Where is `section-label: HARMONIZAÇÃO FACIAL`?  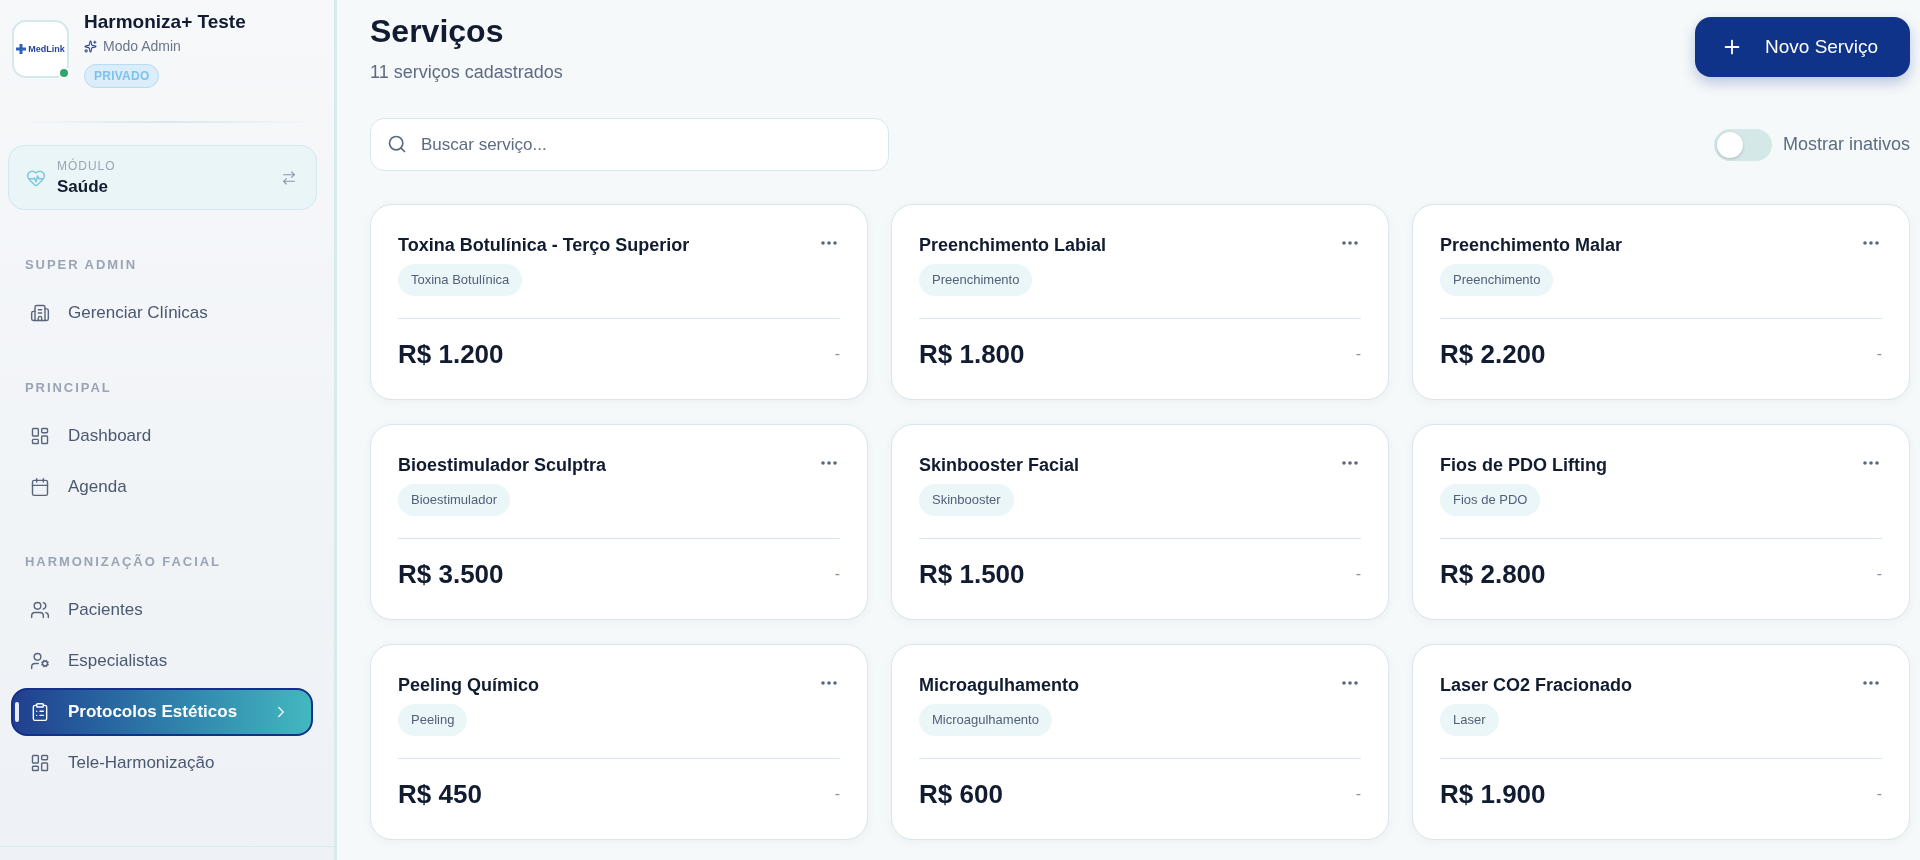 section-label: HARMONIZAÇÃO FACIAL is located at coordinates (122, 562).